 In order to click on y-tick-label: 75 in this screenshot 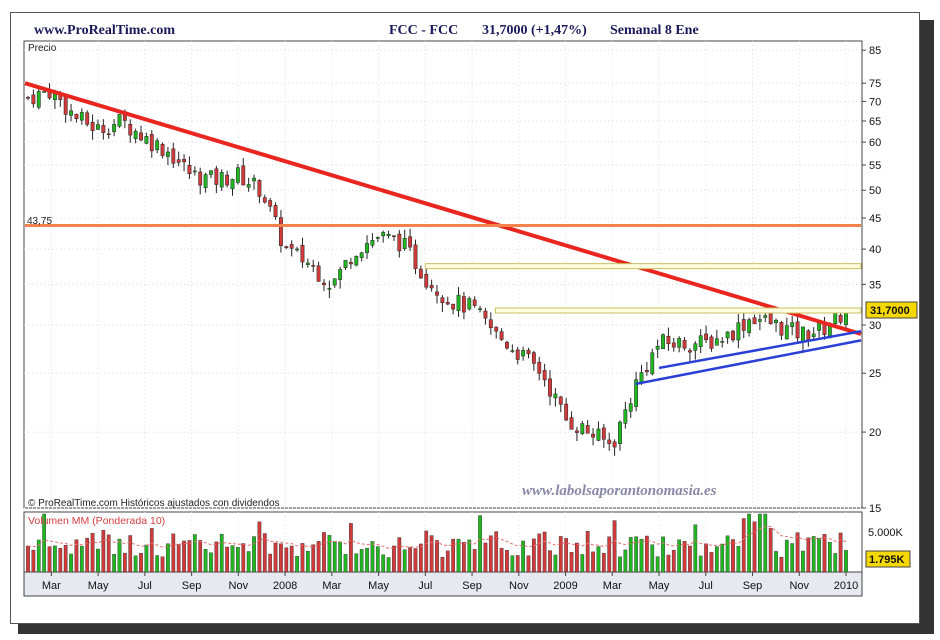, I will do `click(875, 84)`.